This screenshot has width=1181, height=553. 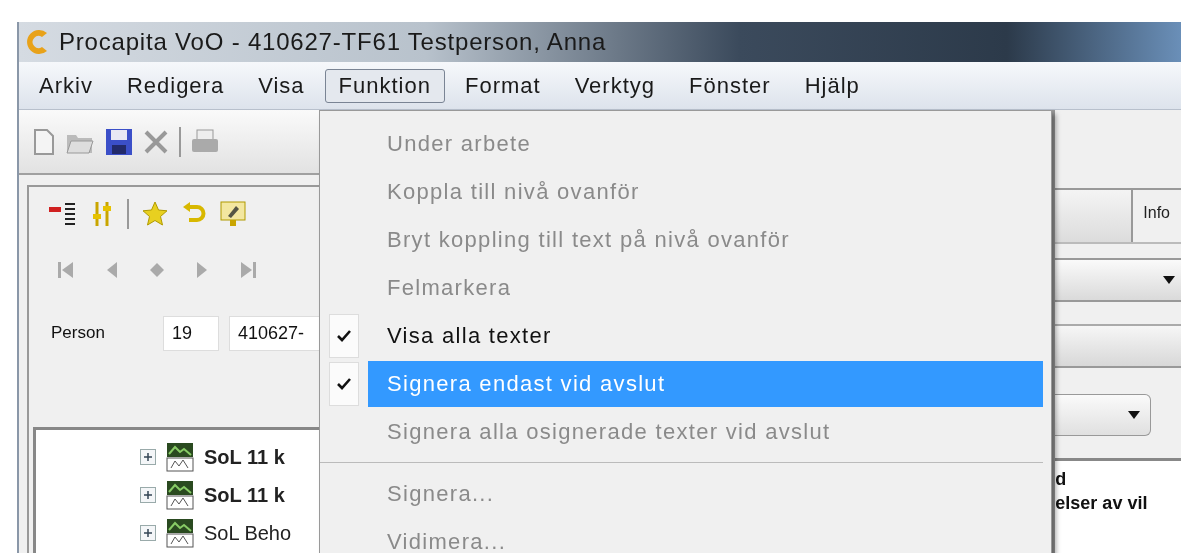 What do you see at coordinates (202, 270) in the screenshot?
I see `next-icon` at bounding box center [202, 270].